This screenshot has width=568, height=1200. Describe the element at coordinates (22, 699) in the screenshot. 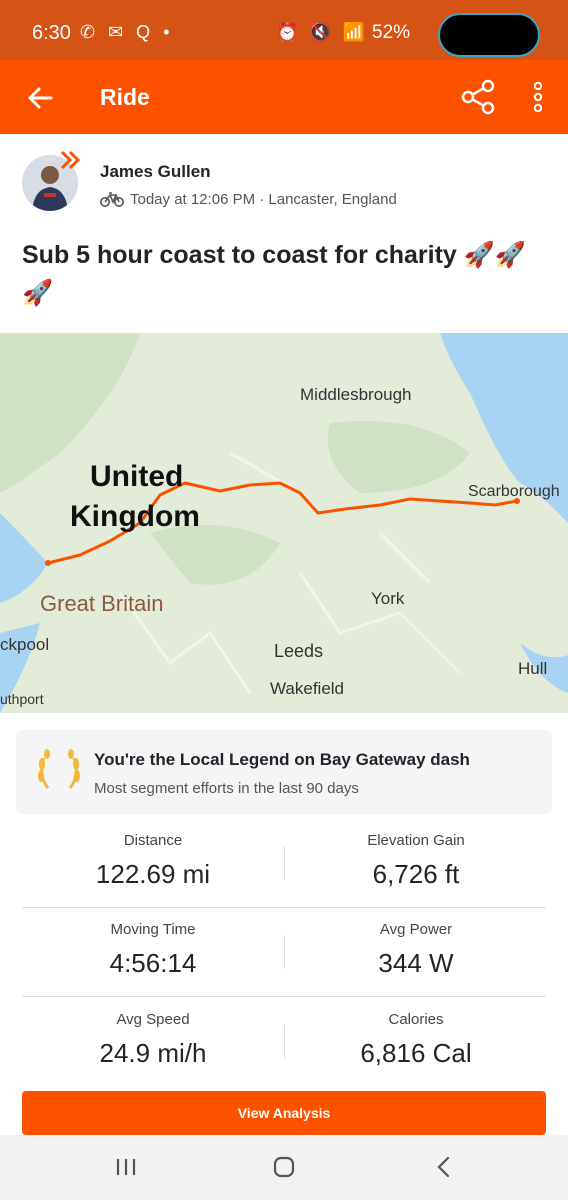

I see `map-label-southport: uthport` at that location.